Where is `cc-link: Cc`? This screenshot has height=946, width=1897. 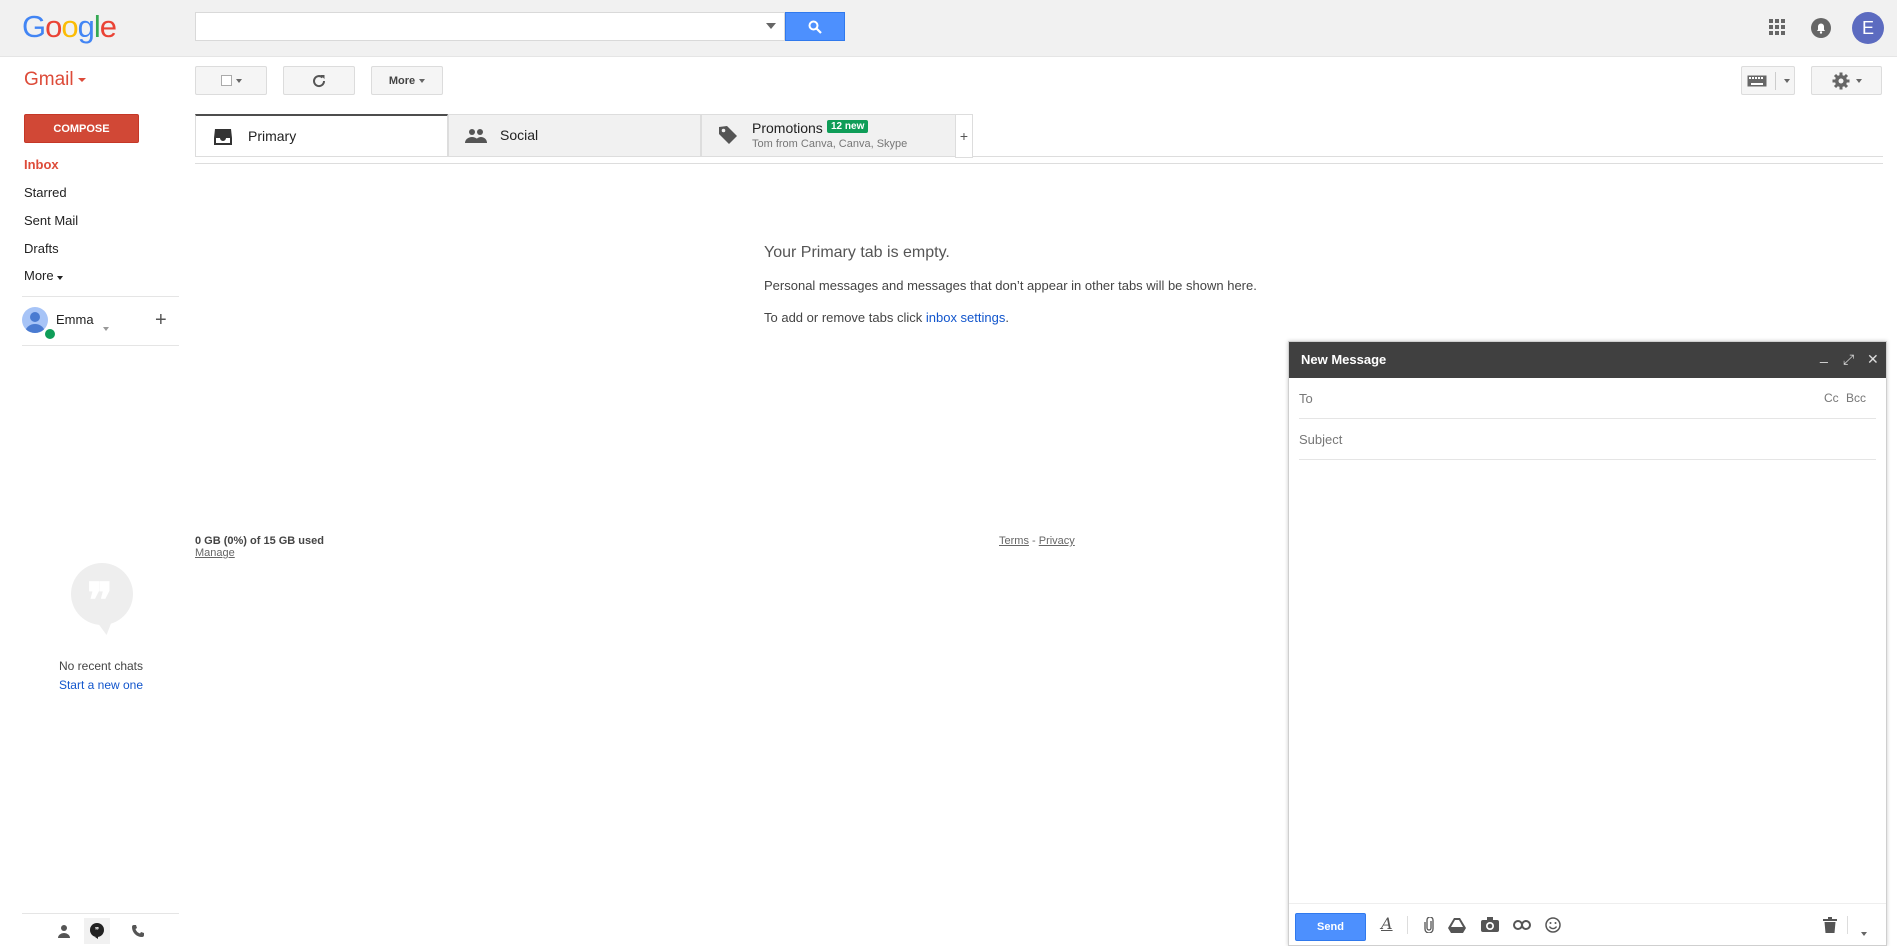
cc-link: Cc is located at coordinates (1831, 398).